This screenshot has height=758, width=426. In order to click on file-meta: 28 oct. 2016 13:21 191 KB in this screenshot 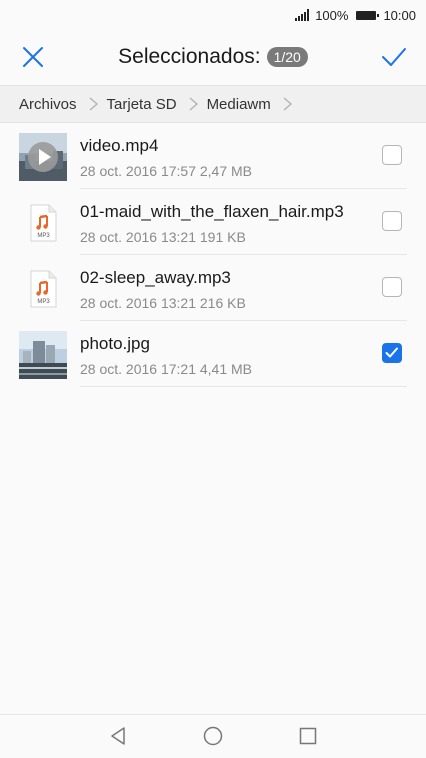, I will do `click(163, 237)`.